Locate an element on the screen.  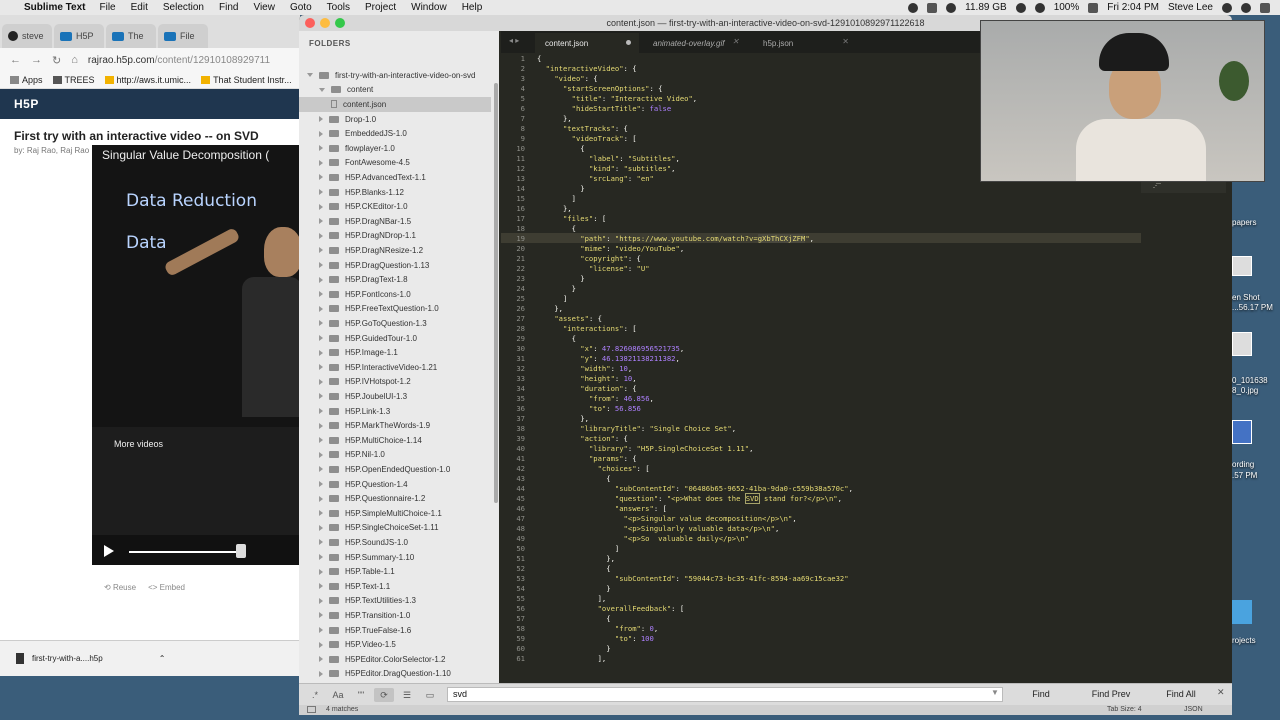
highlight-matches-toggle: ▭ is located at coordinates (430, 695).